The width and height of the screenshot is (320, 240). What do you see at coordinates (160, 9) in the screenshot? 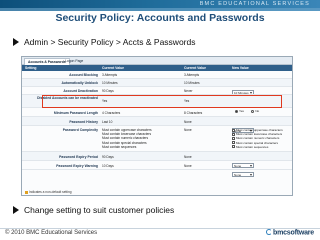
I see `banner-shine` at bounding box center [160, 9].